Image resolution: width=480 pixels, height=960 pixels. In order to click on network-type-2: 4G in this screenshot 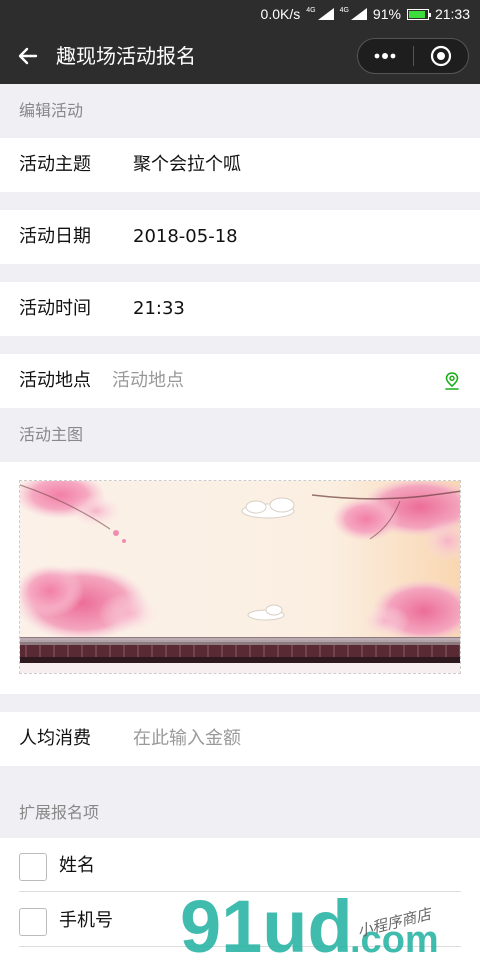, I will do `click(344, 10)`.